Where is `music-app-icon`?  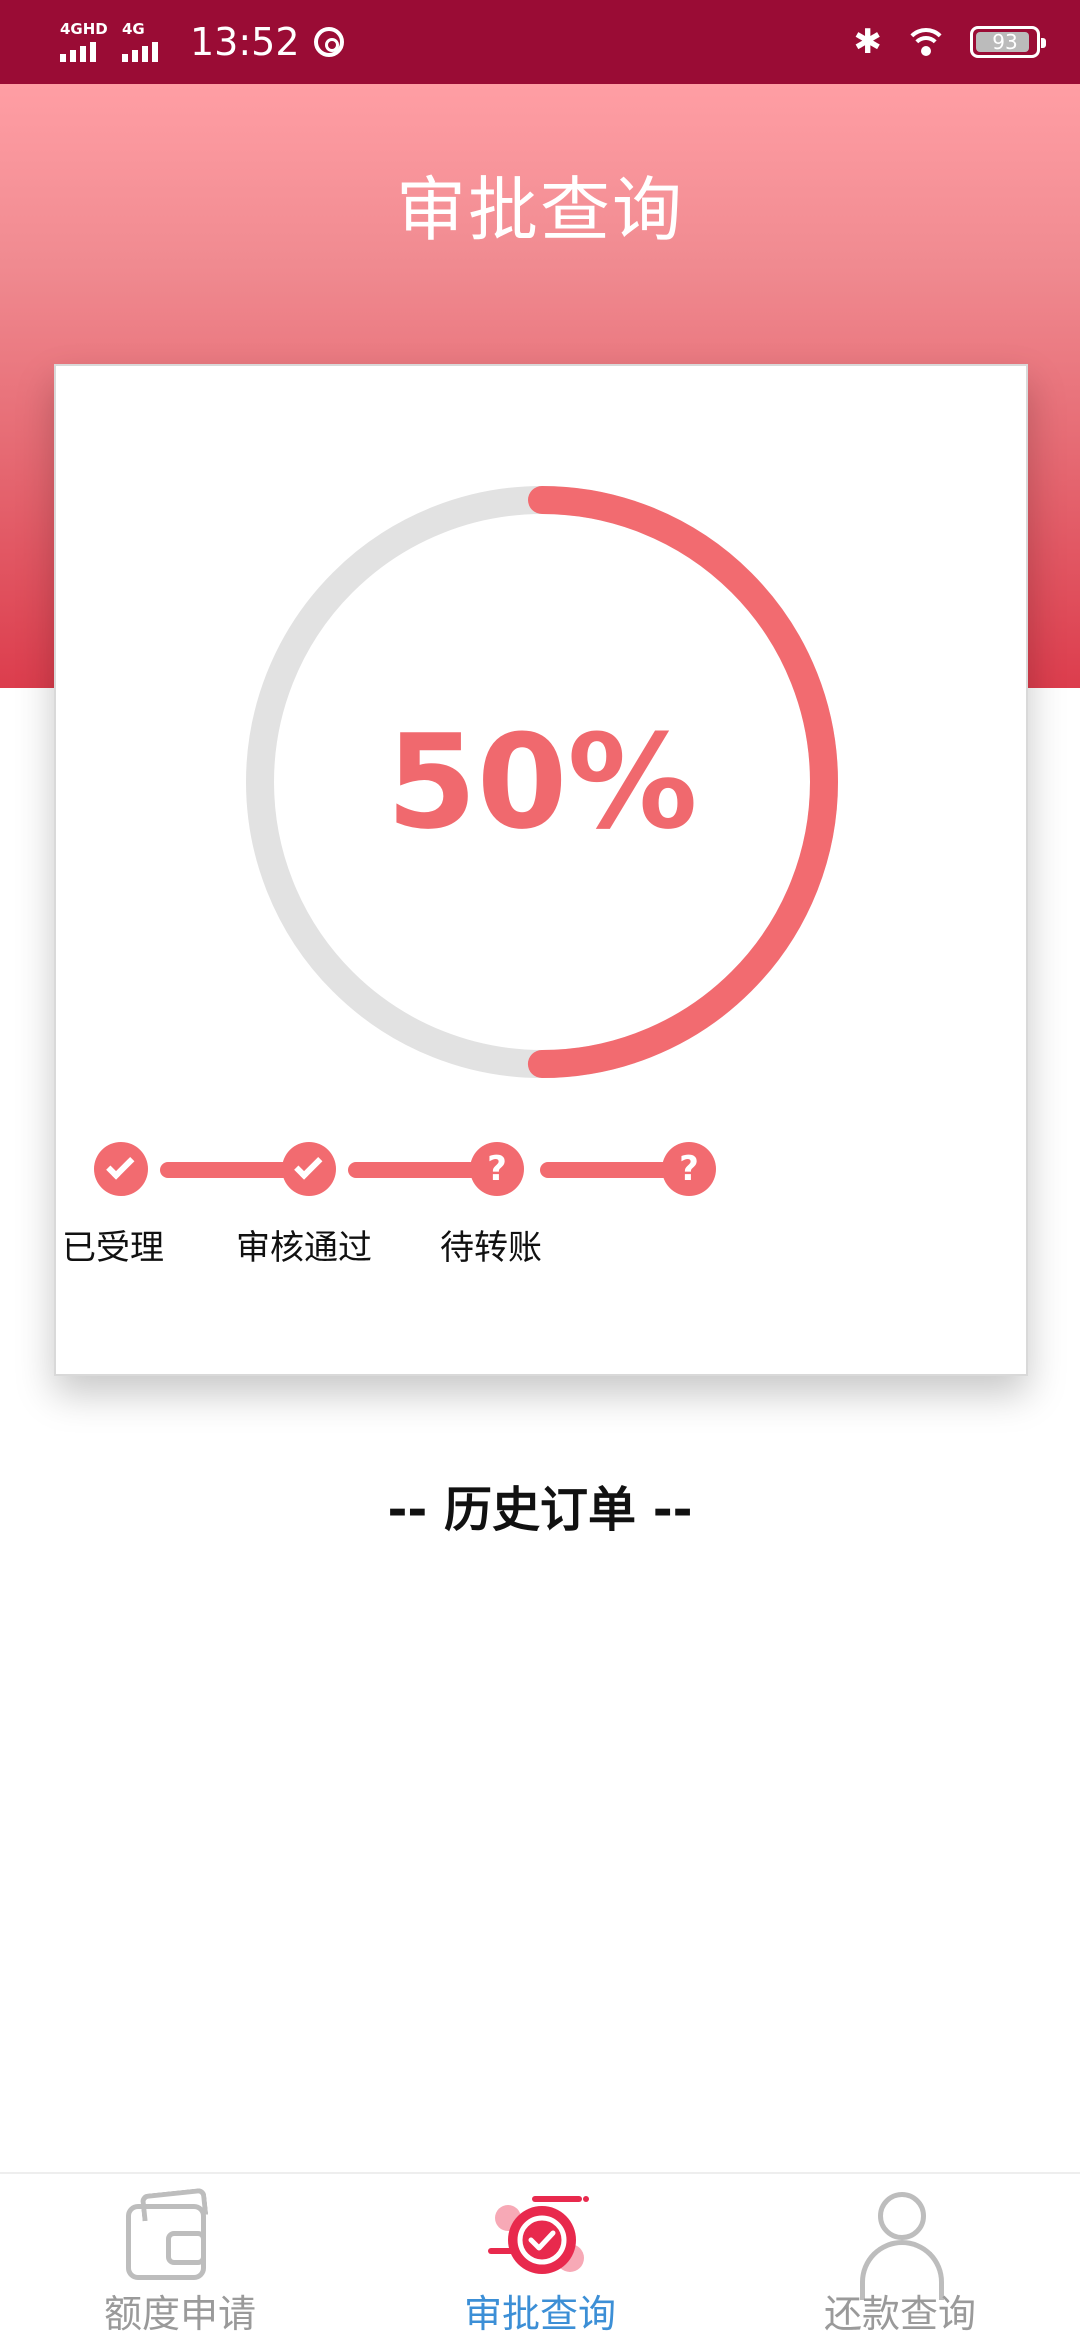 music-app-icon is located at coordinates (328, 42).